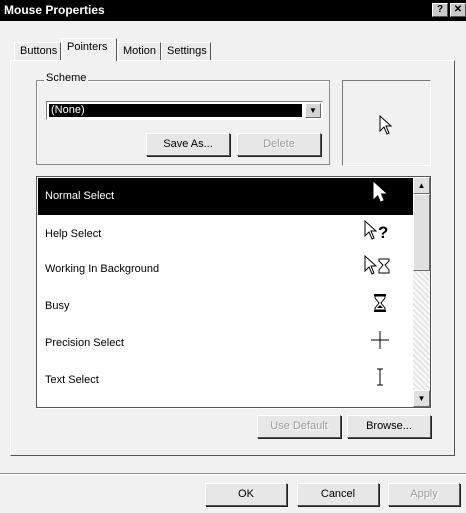 This screenshot has width=466, height=513. I want to click on list-item: Precision Select, so click(225, 343).